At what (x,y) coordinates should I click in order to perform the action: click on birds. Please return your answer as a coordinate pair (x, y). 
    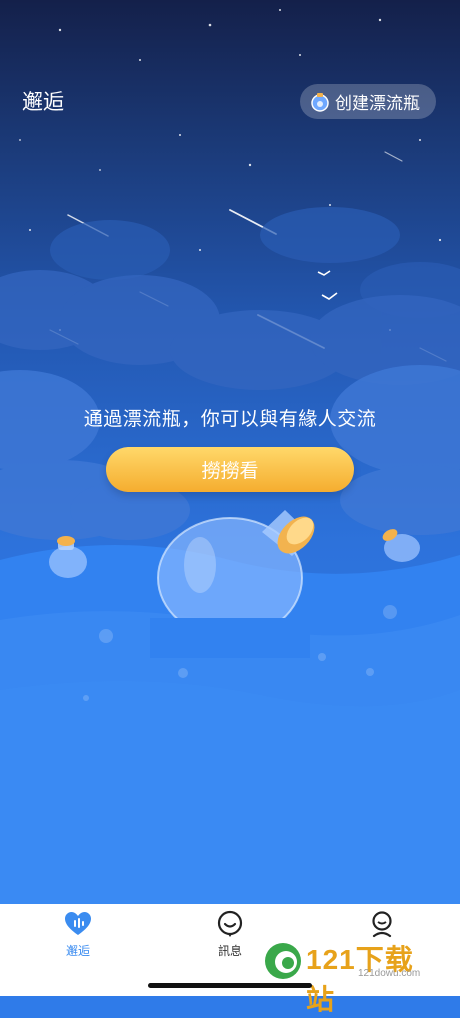
    Looking at the image, I should click on (327, 285).